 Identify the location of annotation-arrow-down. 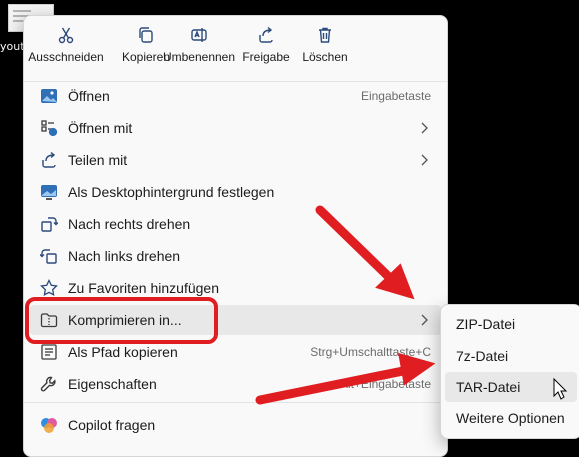
(365, 252).